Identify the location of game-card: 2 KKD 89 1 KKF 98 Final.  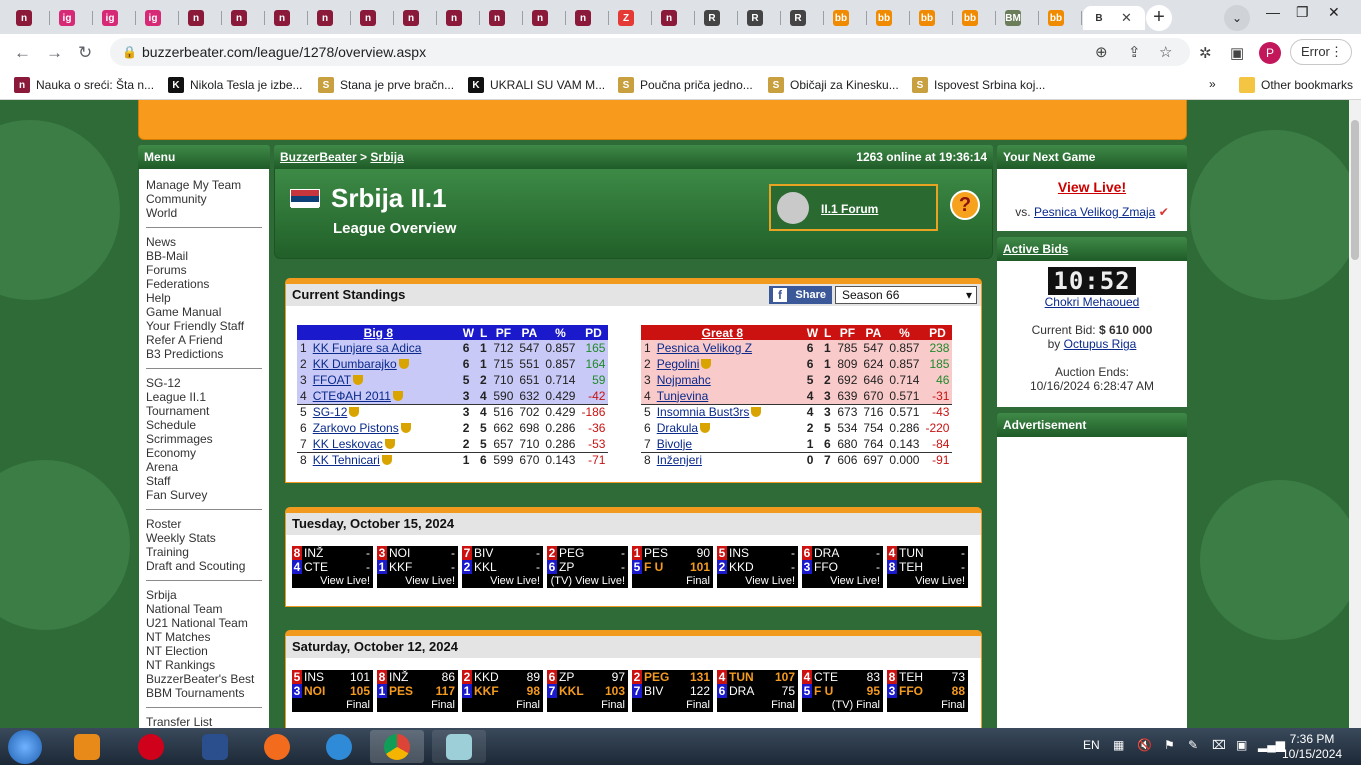
(502, 691).